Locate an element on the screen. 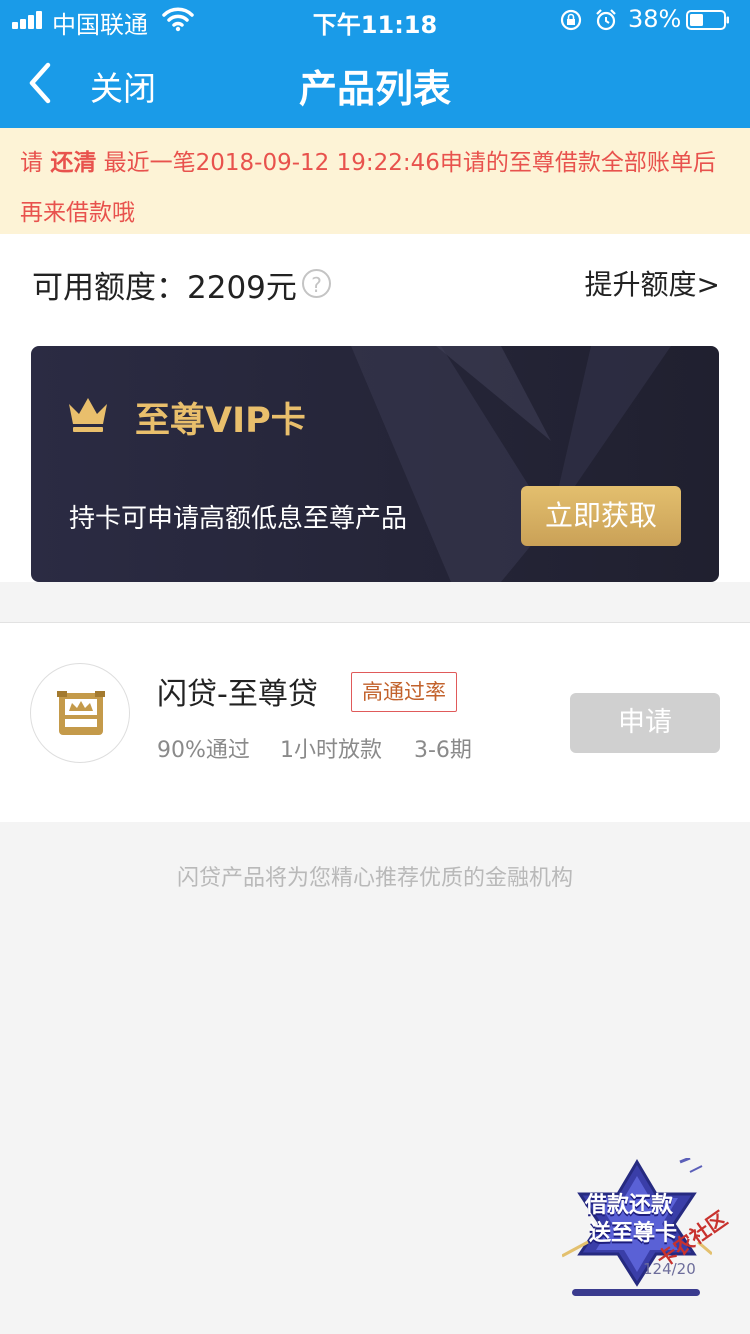 Image resolution: width=750 pixels, height=1334 pixels. raise-limit-link: 提升额度> is located at coordinates (652, 283).